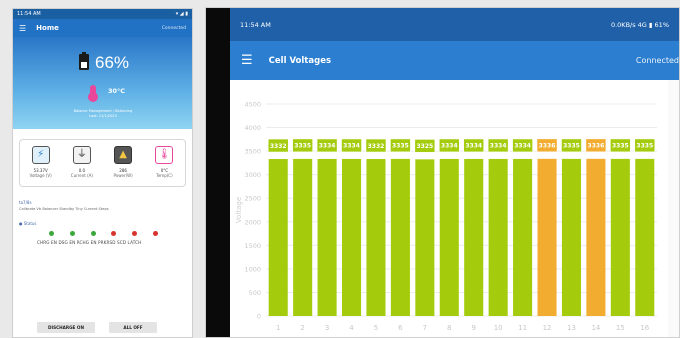  I want to click on status-section-label: ● Status, so click(28, 223).